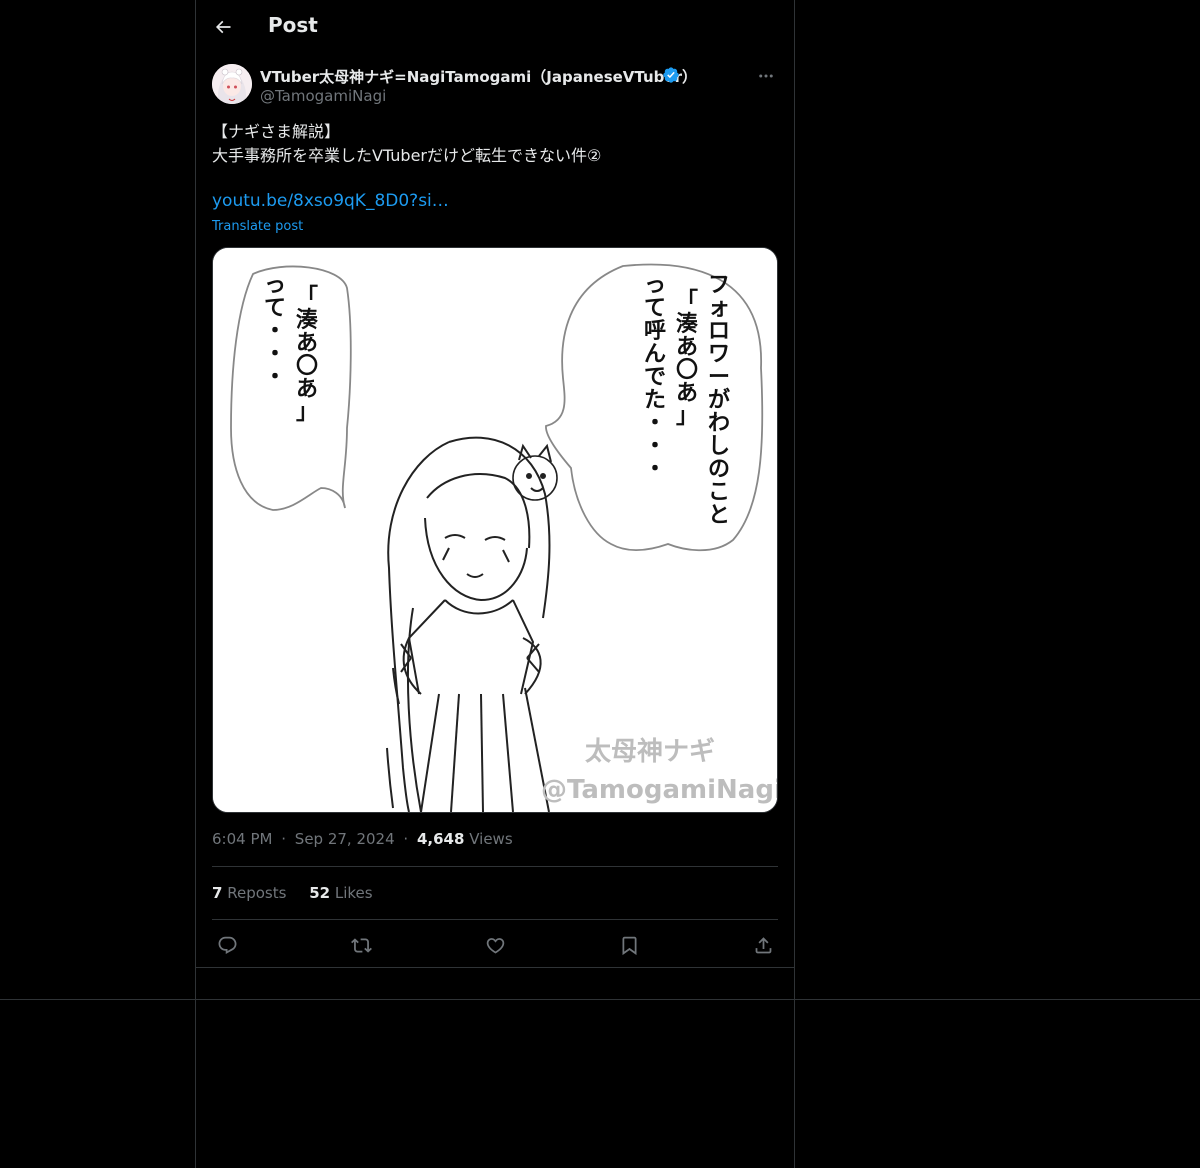 The image size is (1200, 1168). I want to click on post-text-line-2: 大手事務所を卒業したVTuberだけど転生できない件②, so click(407, 155).